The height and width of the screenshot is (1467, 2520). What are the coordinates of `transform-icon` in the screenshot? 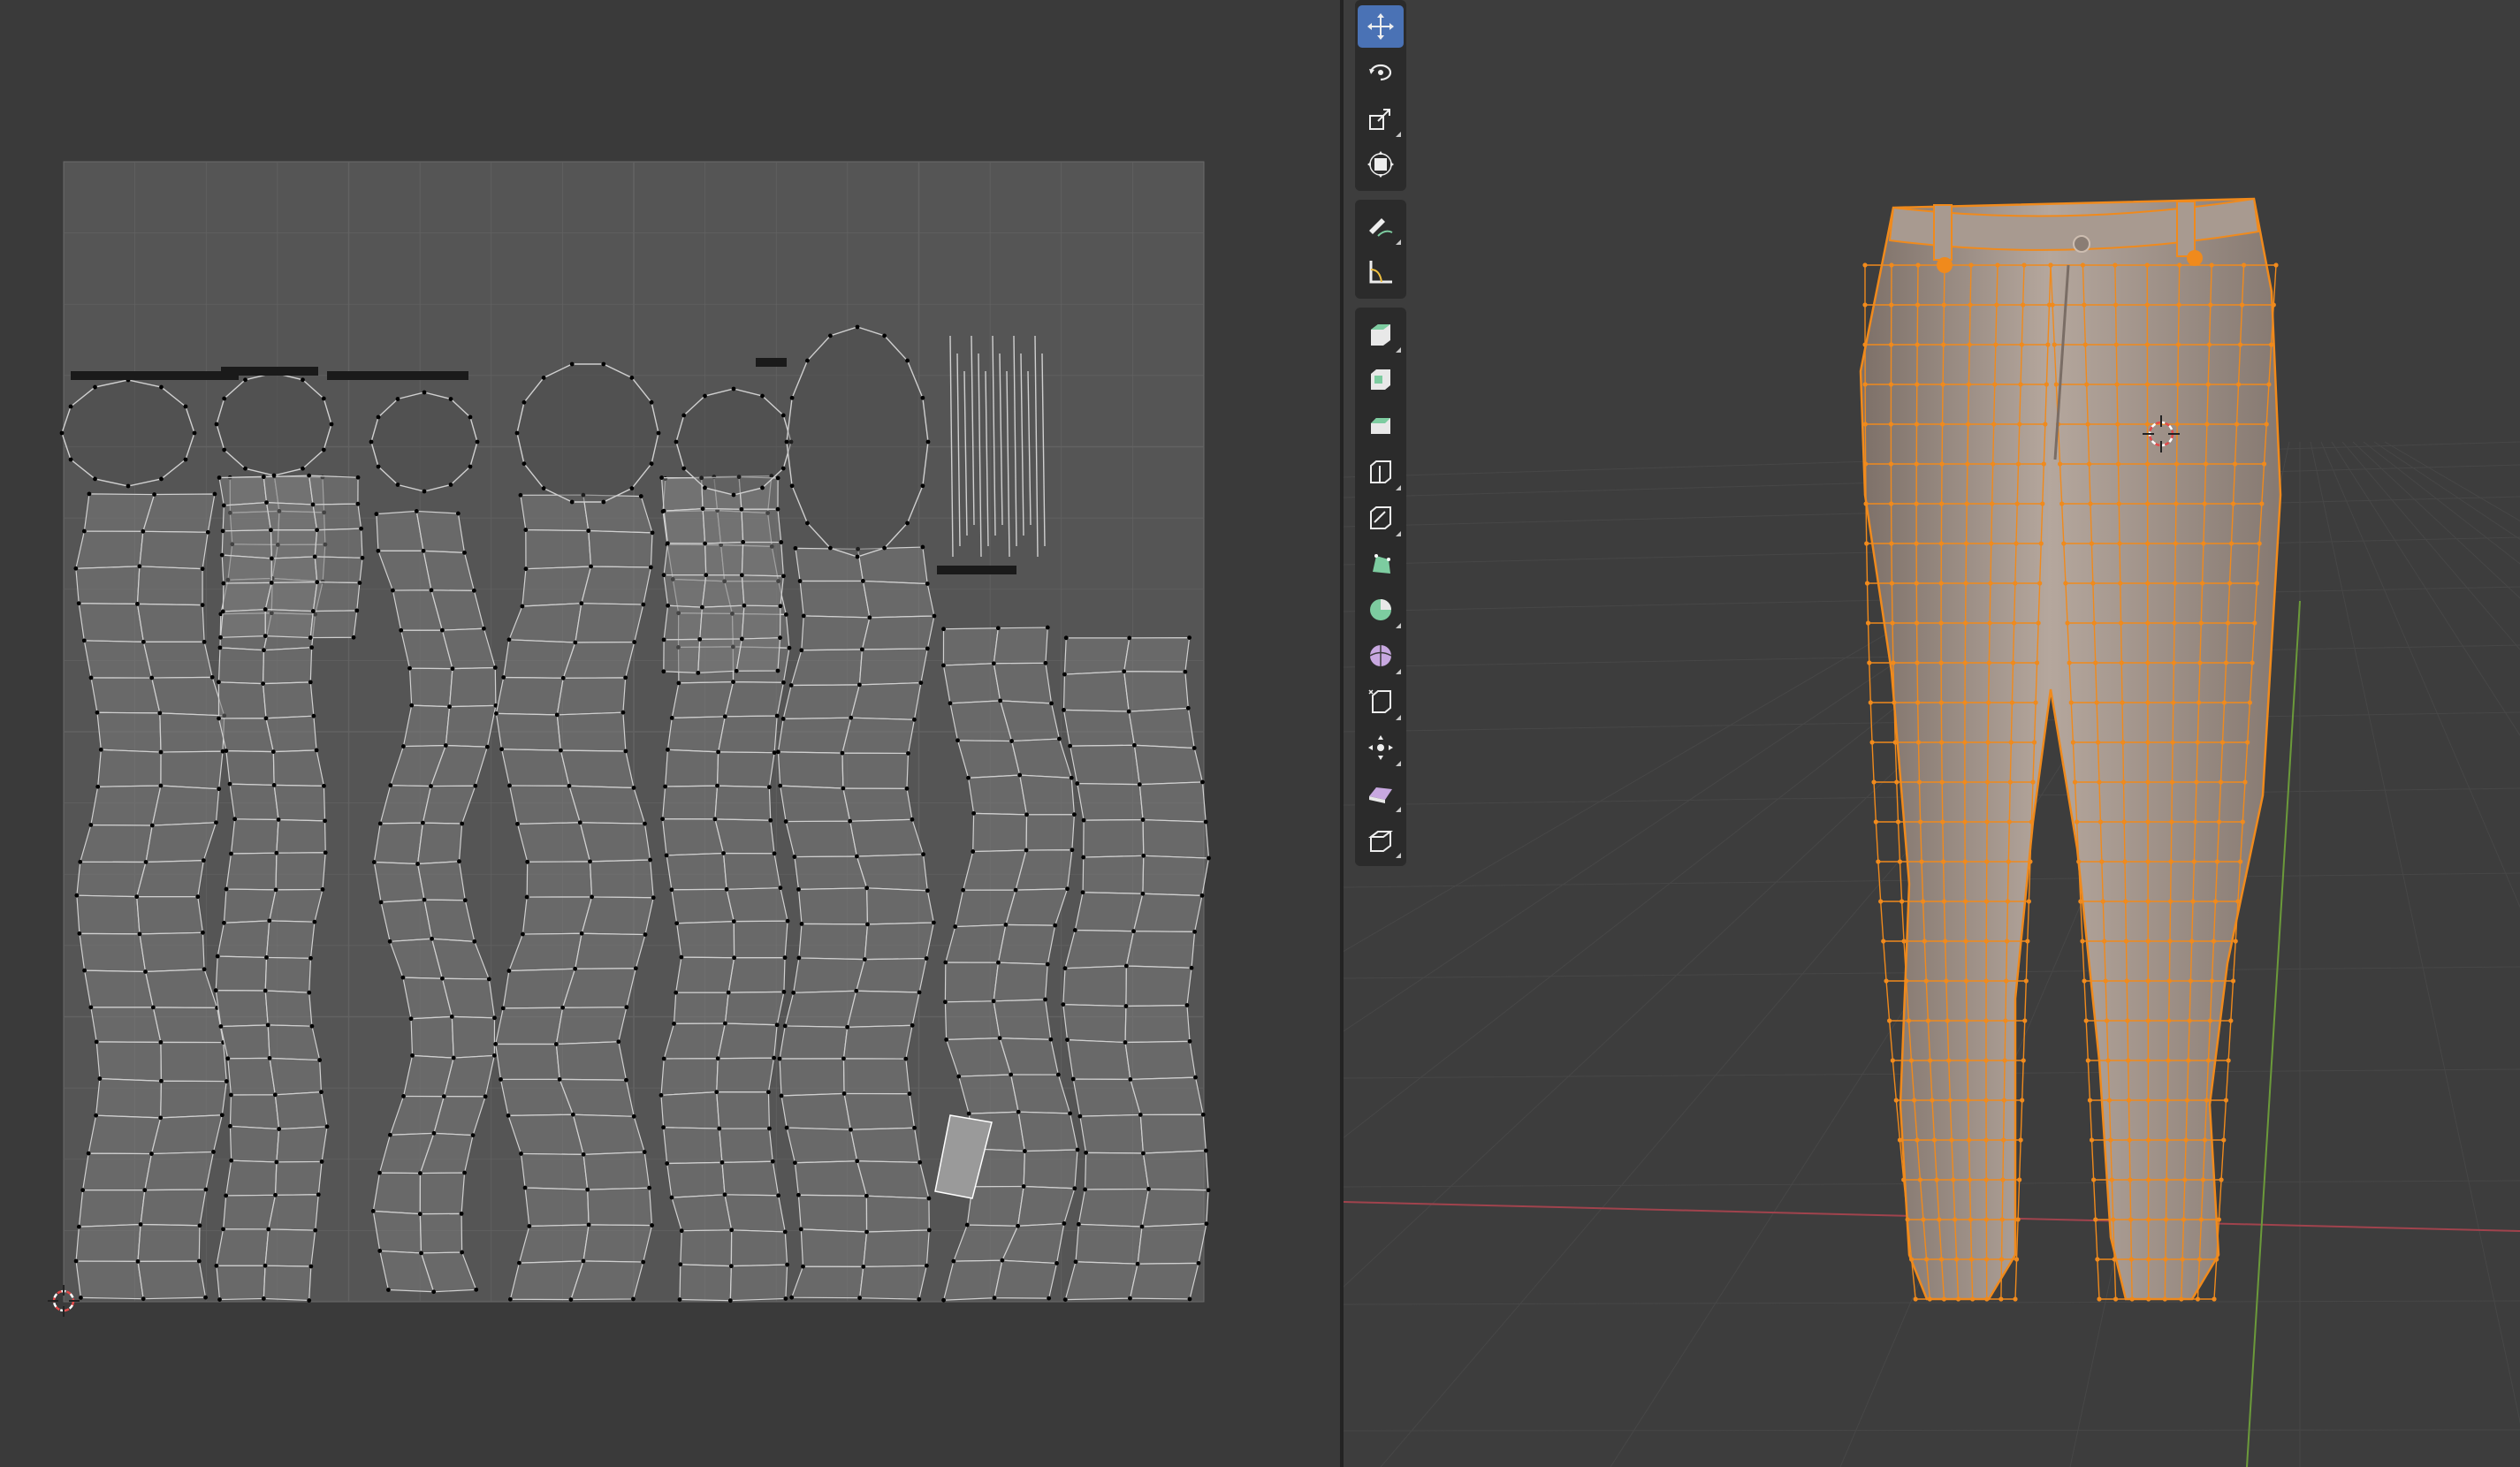 It's located at (1380, 164).